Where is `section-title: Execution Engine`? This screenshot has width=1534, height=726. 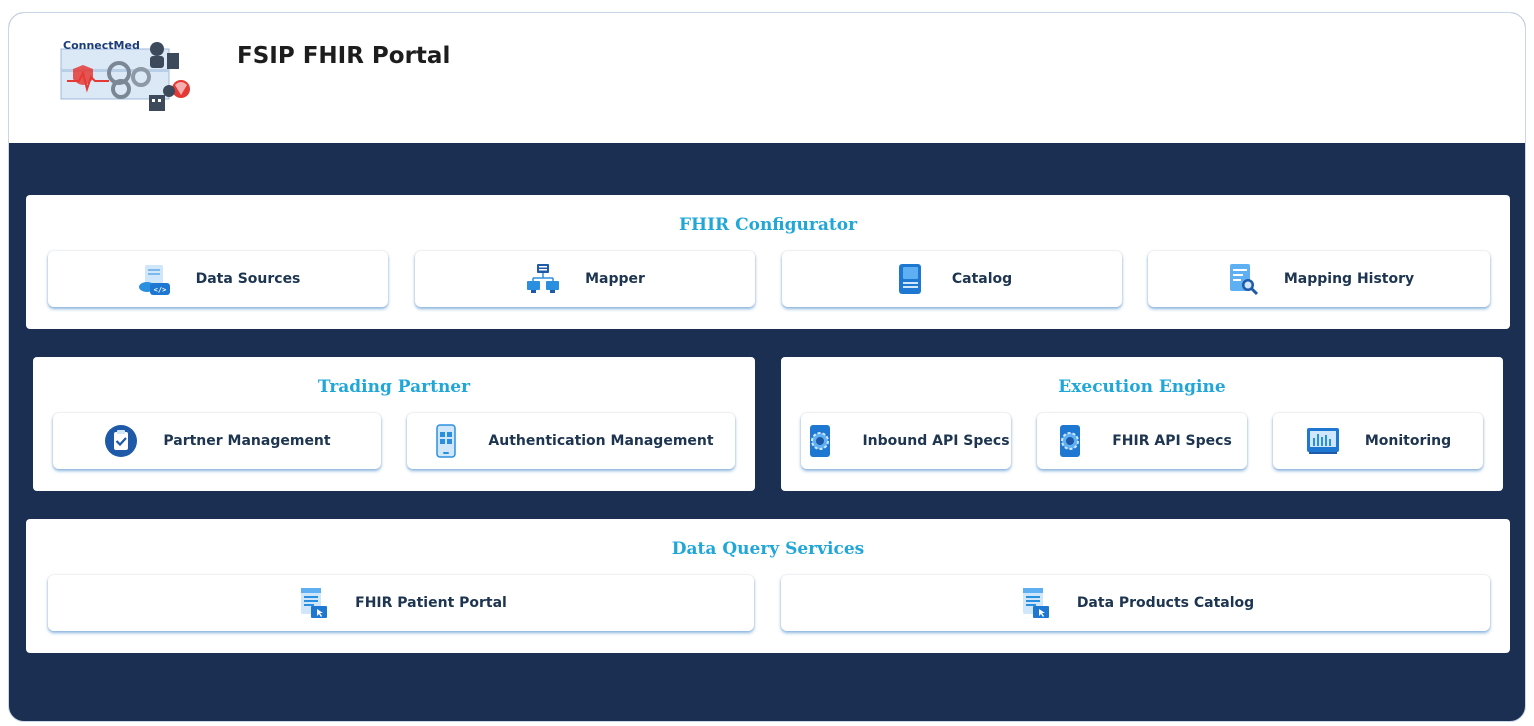
section-title: Execution Engine is located at coordinates (1142, 387).